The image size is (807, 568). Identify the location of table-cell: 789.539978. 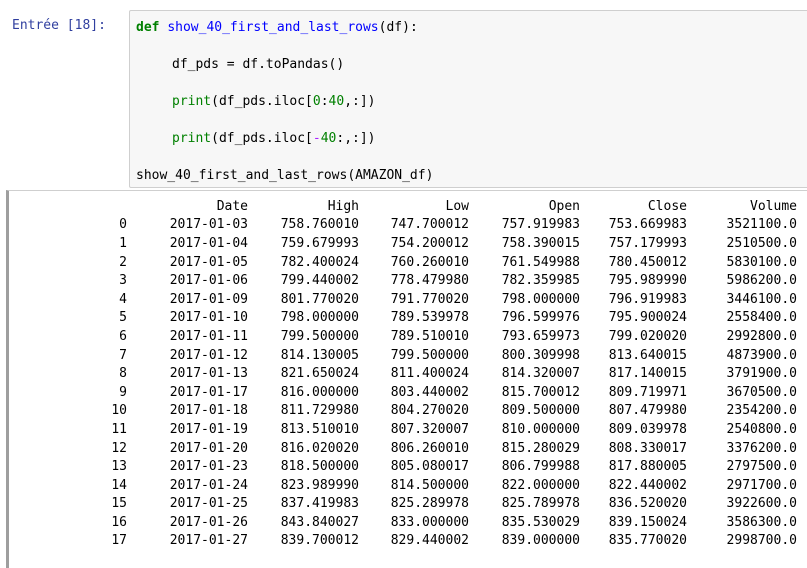
(429, 318).